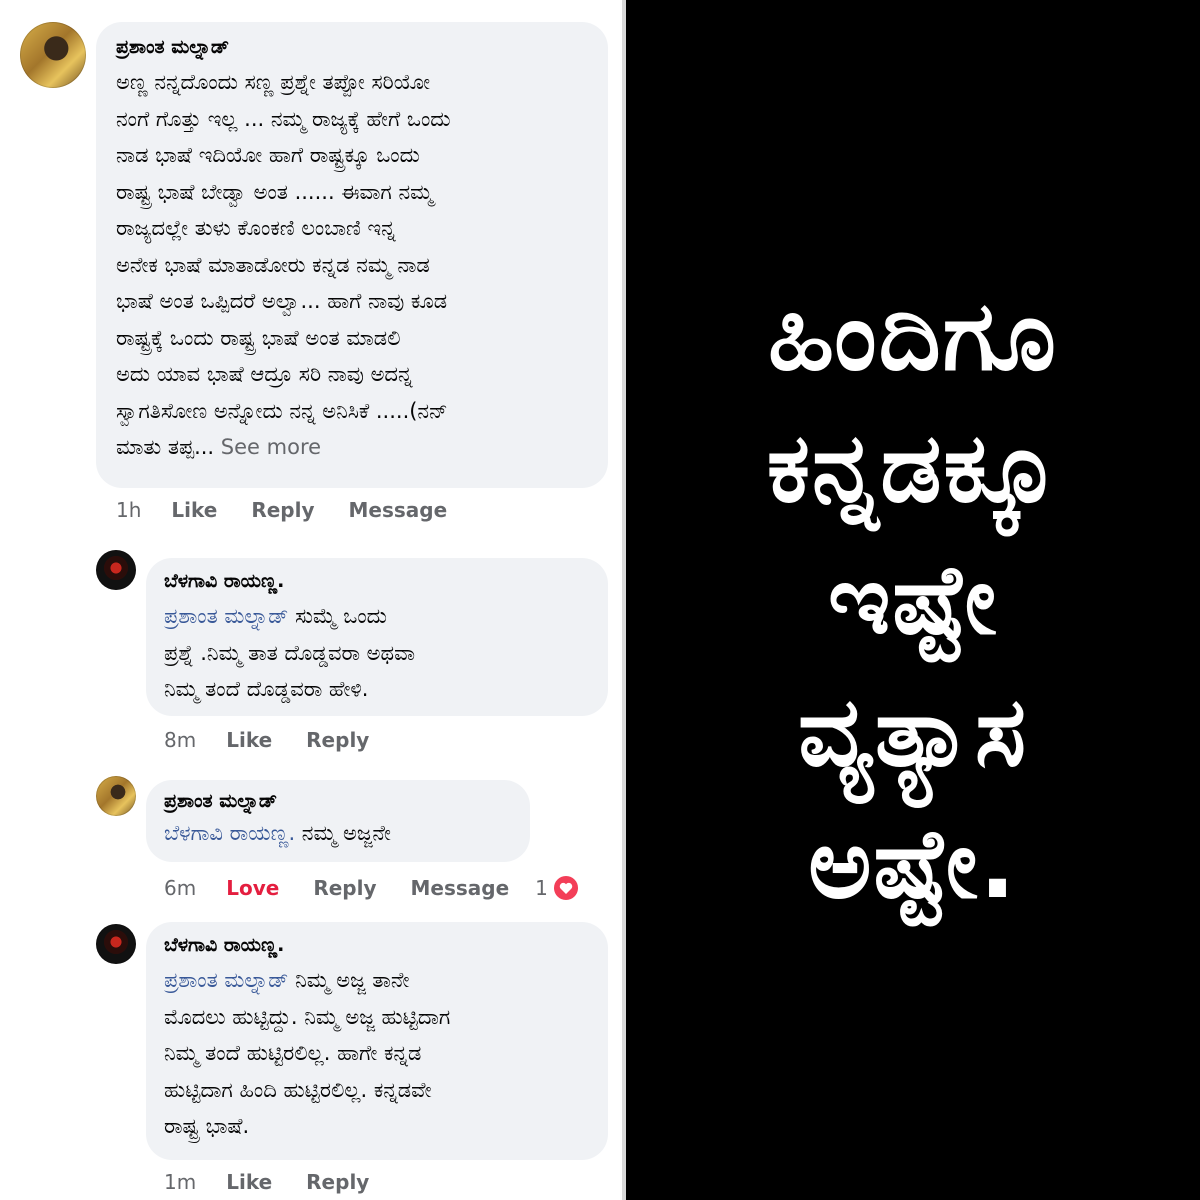  Describe the element at coordinates (913, 732) in the screenshot. I see `banner-line: ವ್ಯತ್ಯಾಸ` at that location.